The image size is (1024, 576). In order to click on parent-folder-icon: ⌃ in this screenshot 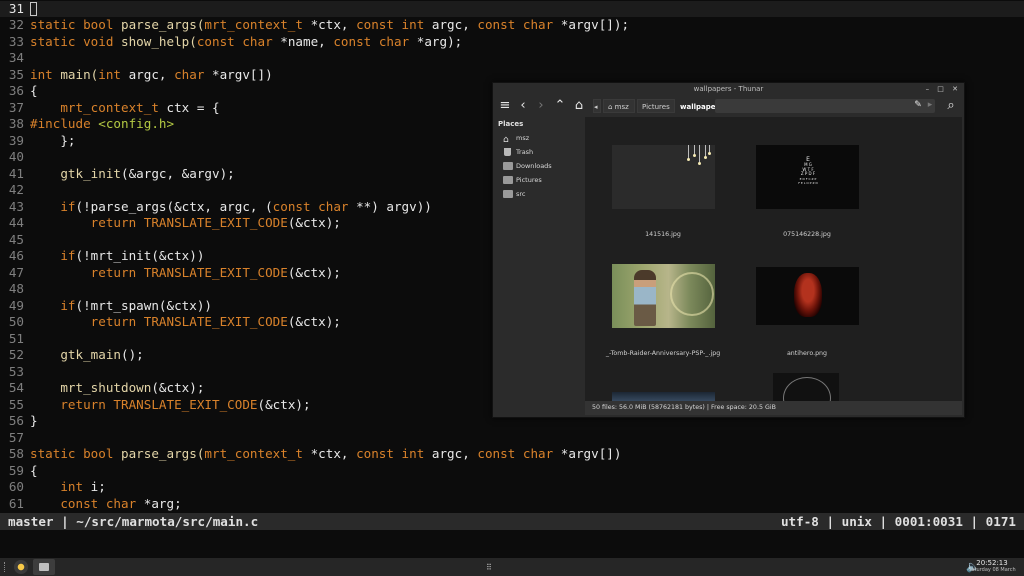, I will do `click(560, 106)`.